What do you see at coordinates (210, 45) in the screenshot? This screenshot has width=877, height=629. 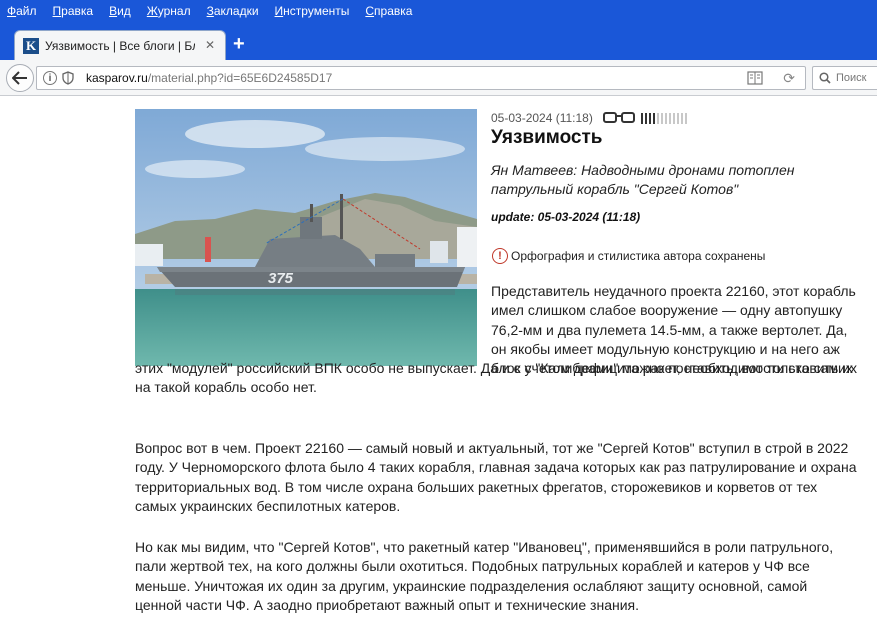 I see `tab-close-icon: ✕` at bounding box center [210, 45].